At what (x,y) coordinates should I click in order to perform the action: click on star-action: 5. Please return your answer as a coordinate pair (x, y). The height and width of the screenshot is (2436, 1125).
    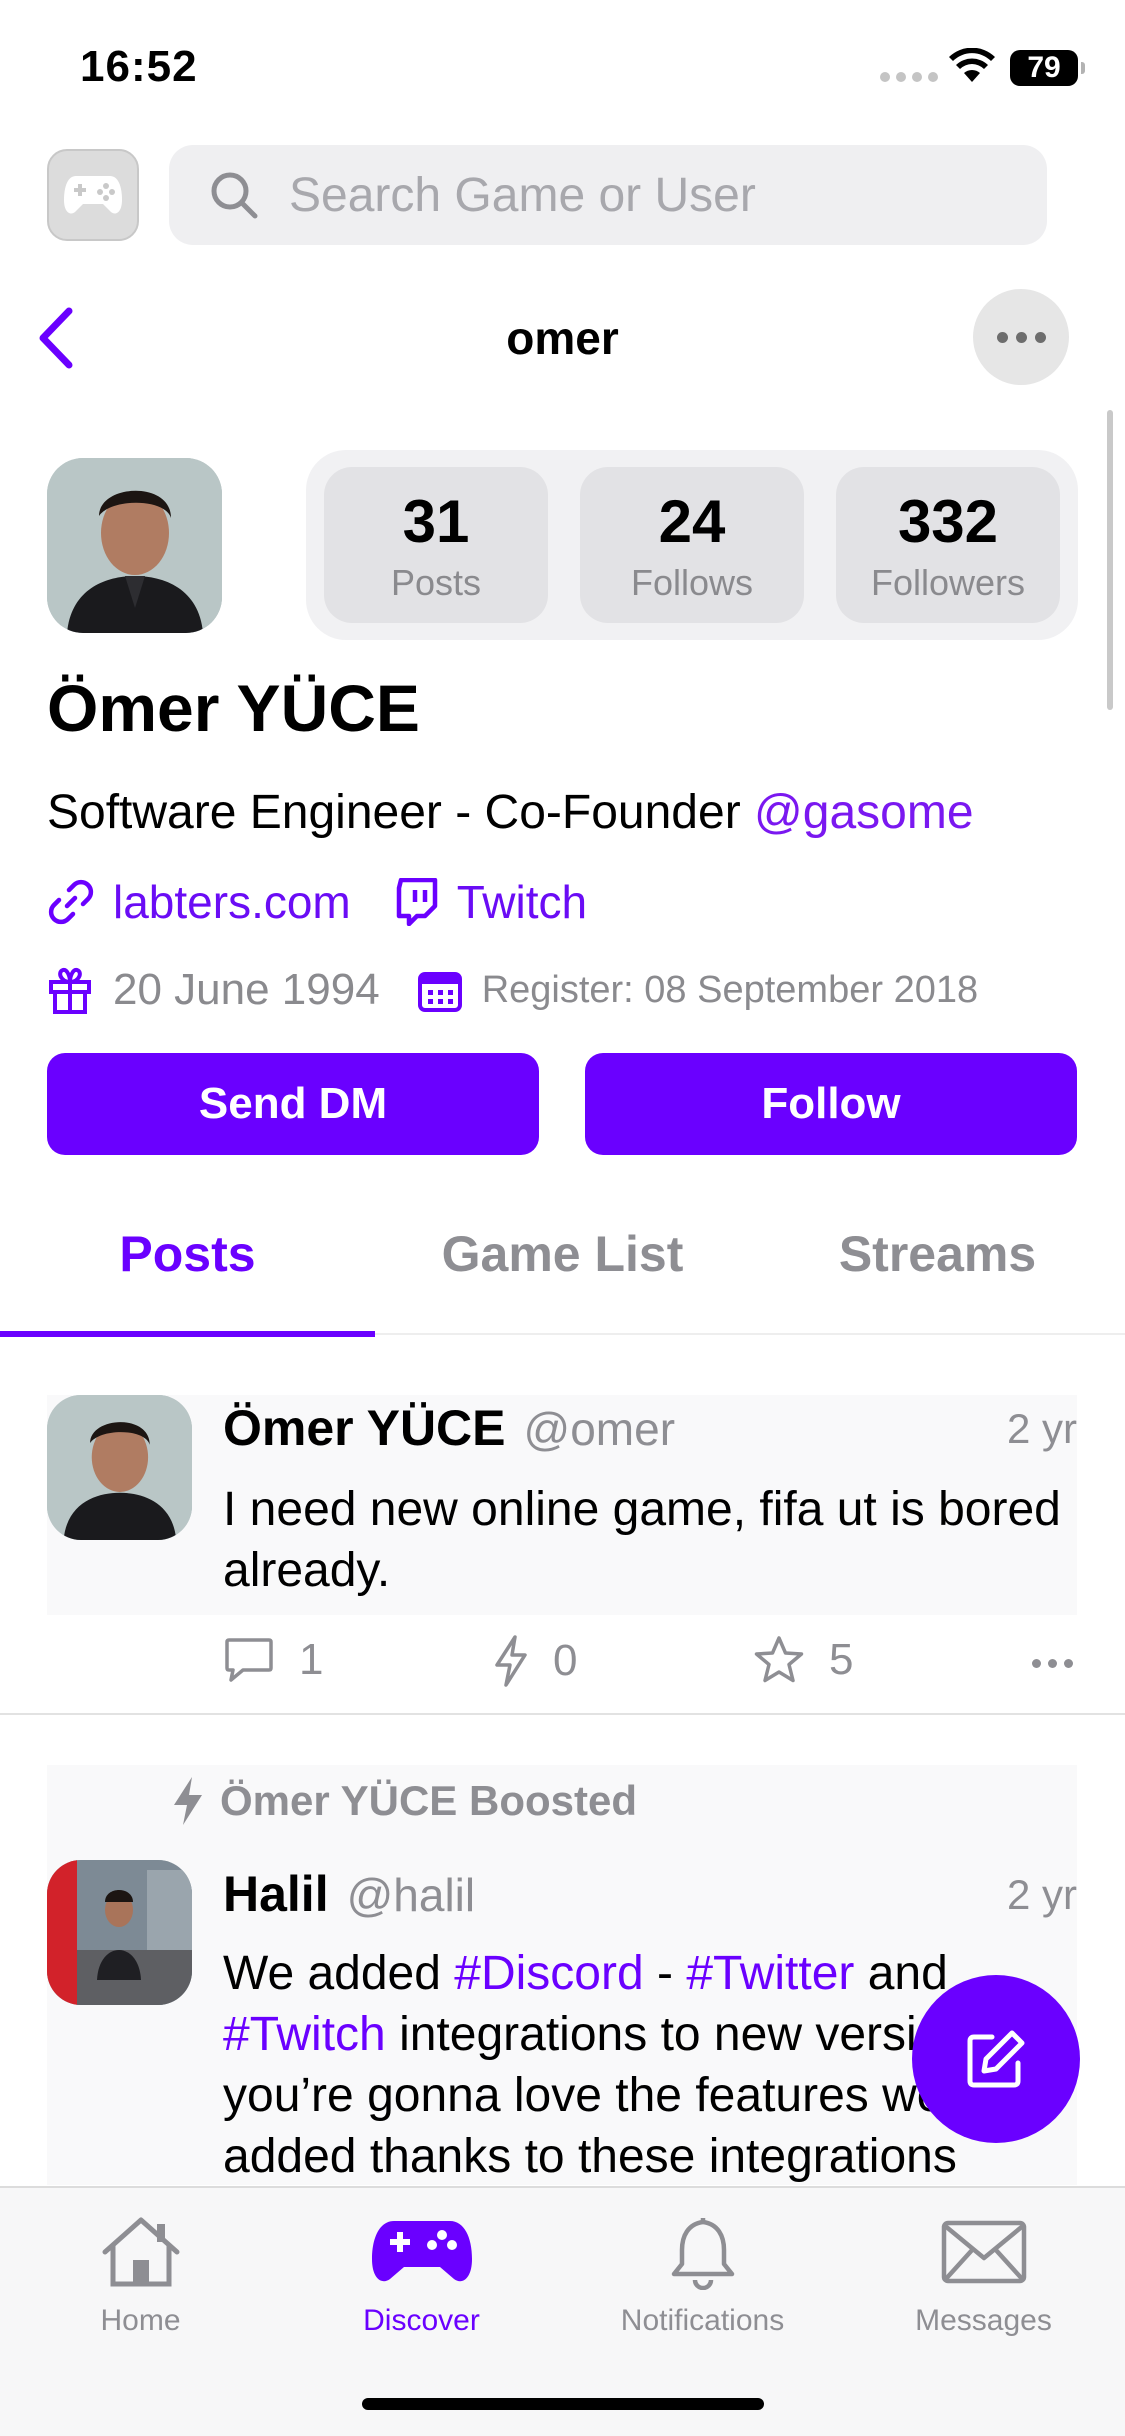
    Looking at the image, I should click on (803, 1660).